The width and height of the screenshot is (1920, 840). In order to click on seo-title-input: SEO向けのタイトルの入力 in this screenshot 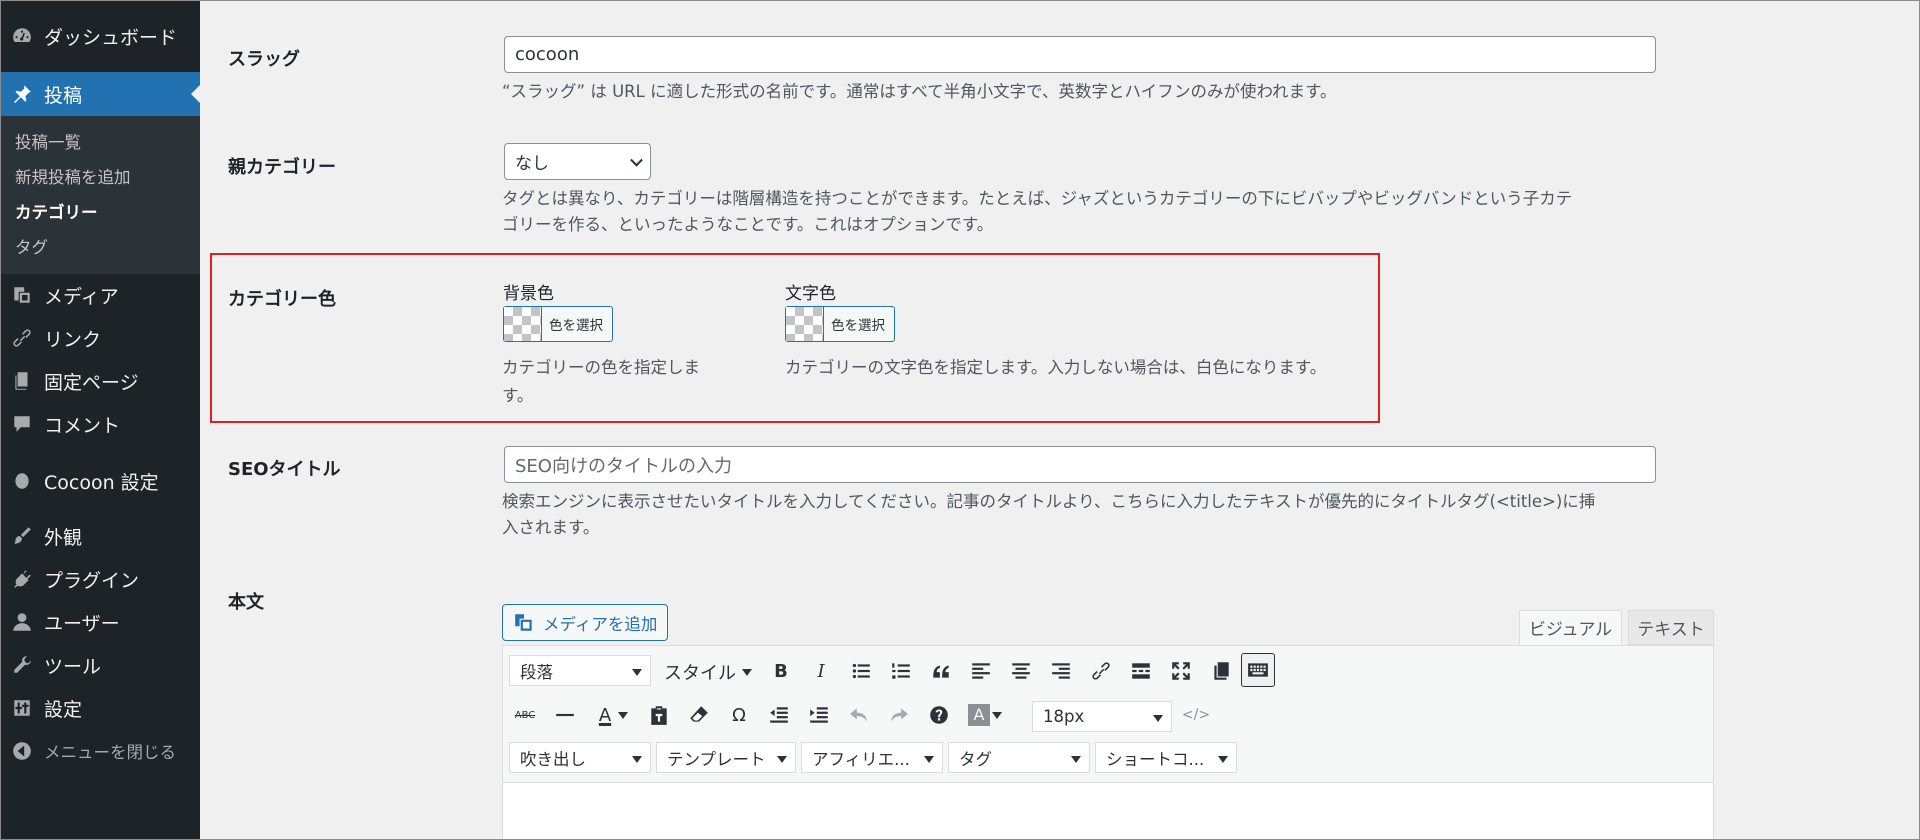, I will do `click(1080, 464)`.